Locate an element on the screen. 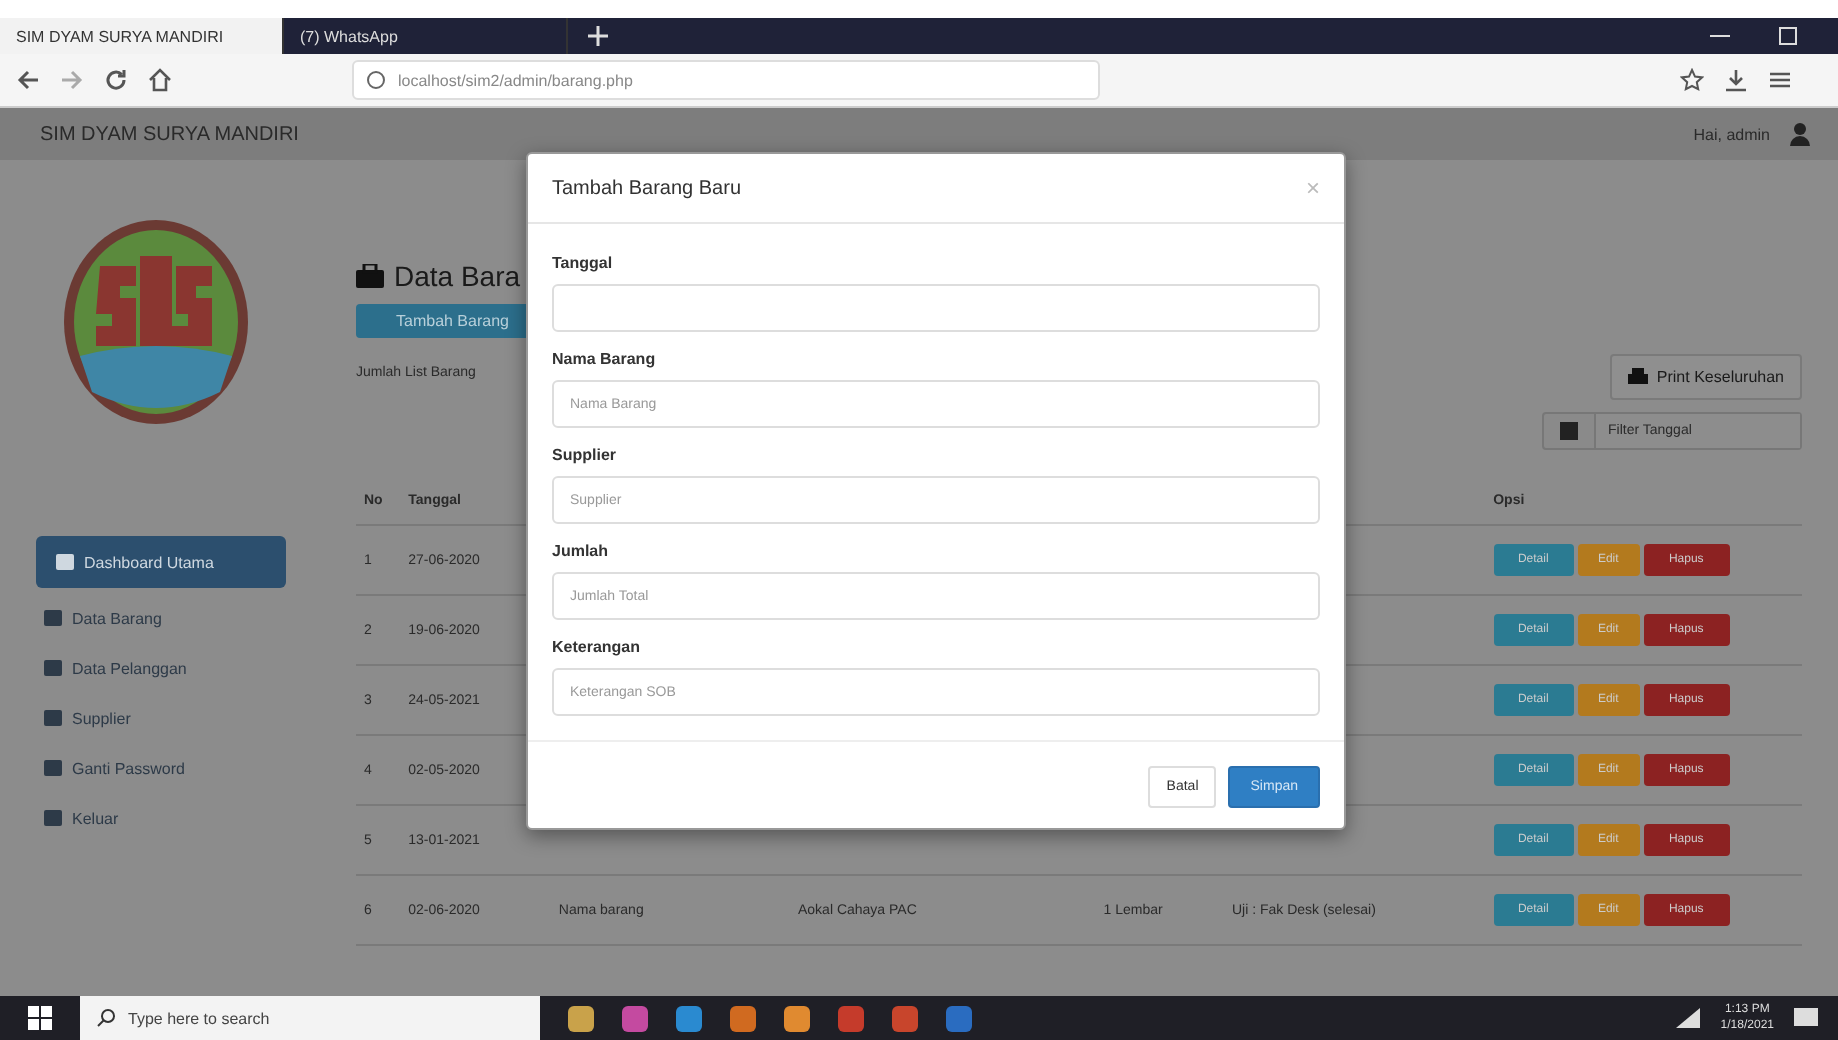 This screenshot has width=1838, height=1040. sidebar-item: Ganti Password is located at coordinates (114, 768).